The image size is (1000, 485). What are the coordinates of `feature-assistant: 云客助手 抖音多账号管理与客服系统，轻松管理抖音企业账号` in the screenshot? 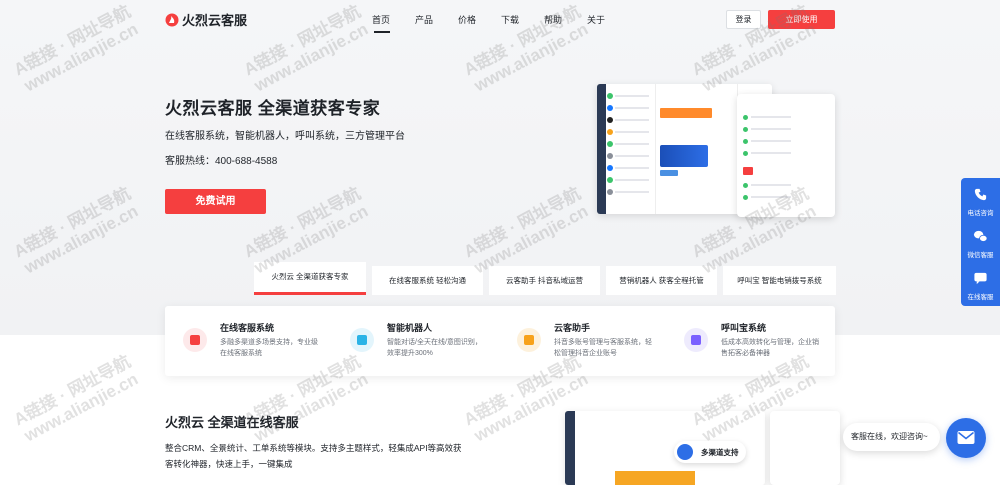 It's located at (575, 344).